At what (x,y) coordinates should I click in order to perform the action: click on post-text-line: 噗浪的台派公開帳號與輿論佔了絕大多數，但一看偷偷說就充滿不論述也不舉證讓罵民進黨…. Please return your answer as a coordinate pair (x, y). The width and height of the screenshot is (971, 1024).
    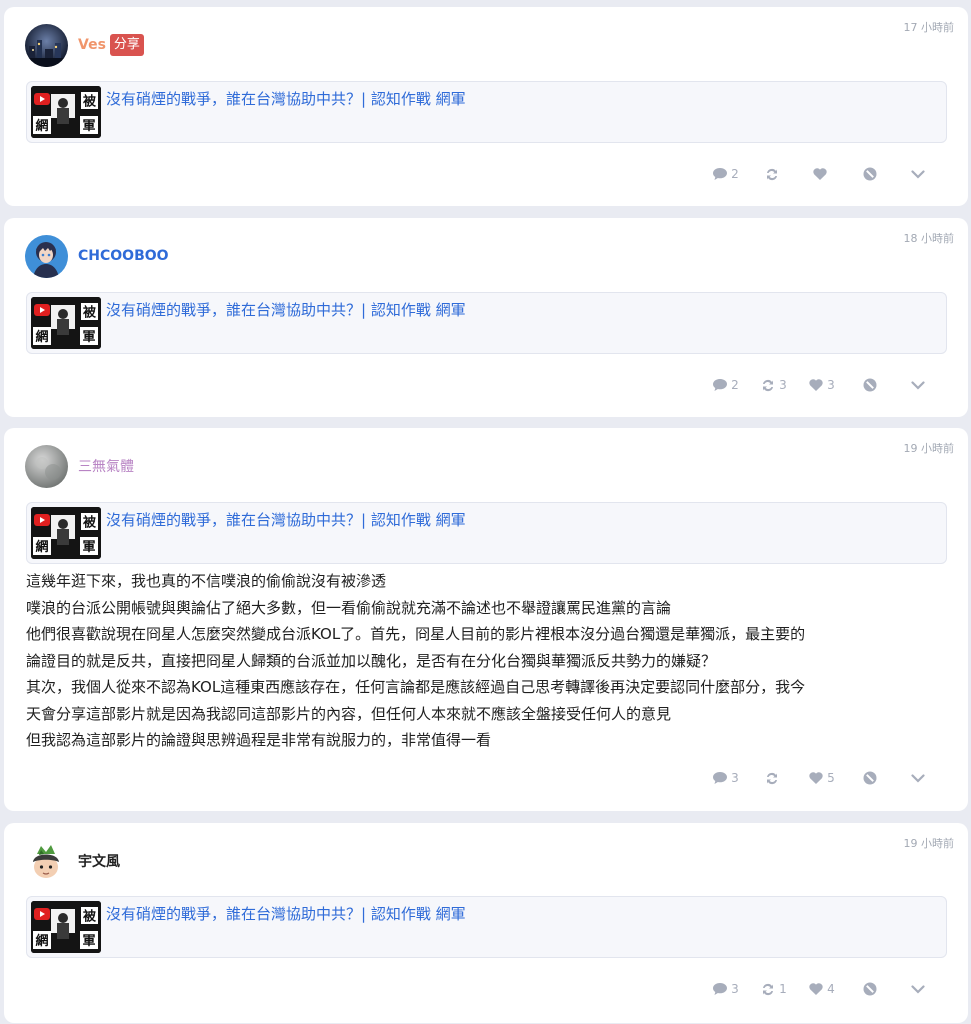
    Looking at the image, I should click on (349, 607).